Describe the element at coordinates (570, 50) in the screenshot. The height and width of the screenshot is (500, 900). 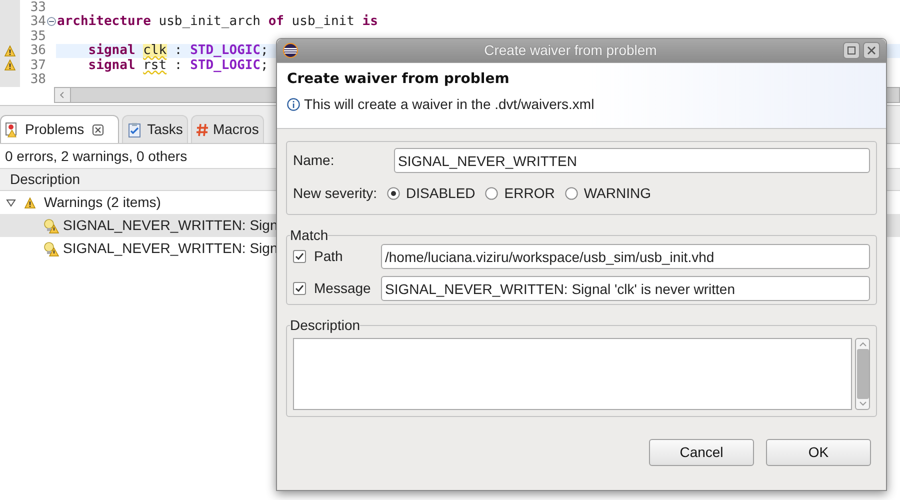
I see `window-title: Create waiver from problem` at that location.